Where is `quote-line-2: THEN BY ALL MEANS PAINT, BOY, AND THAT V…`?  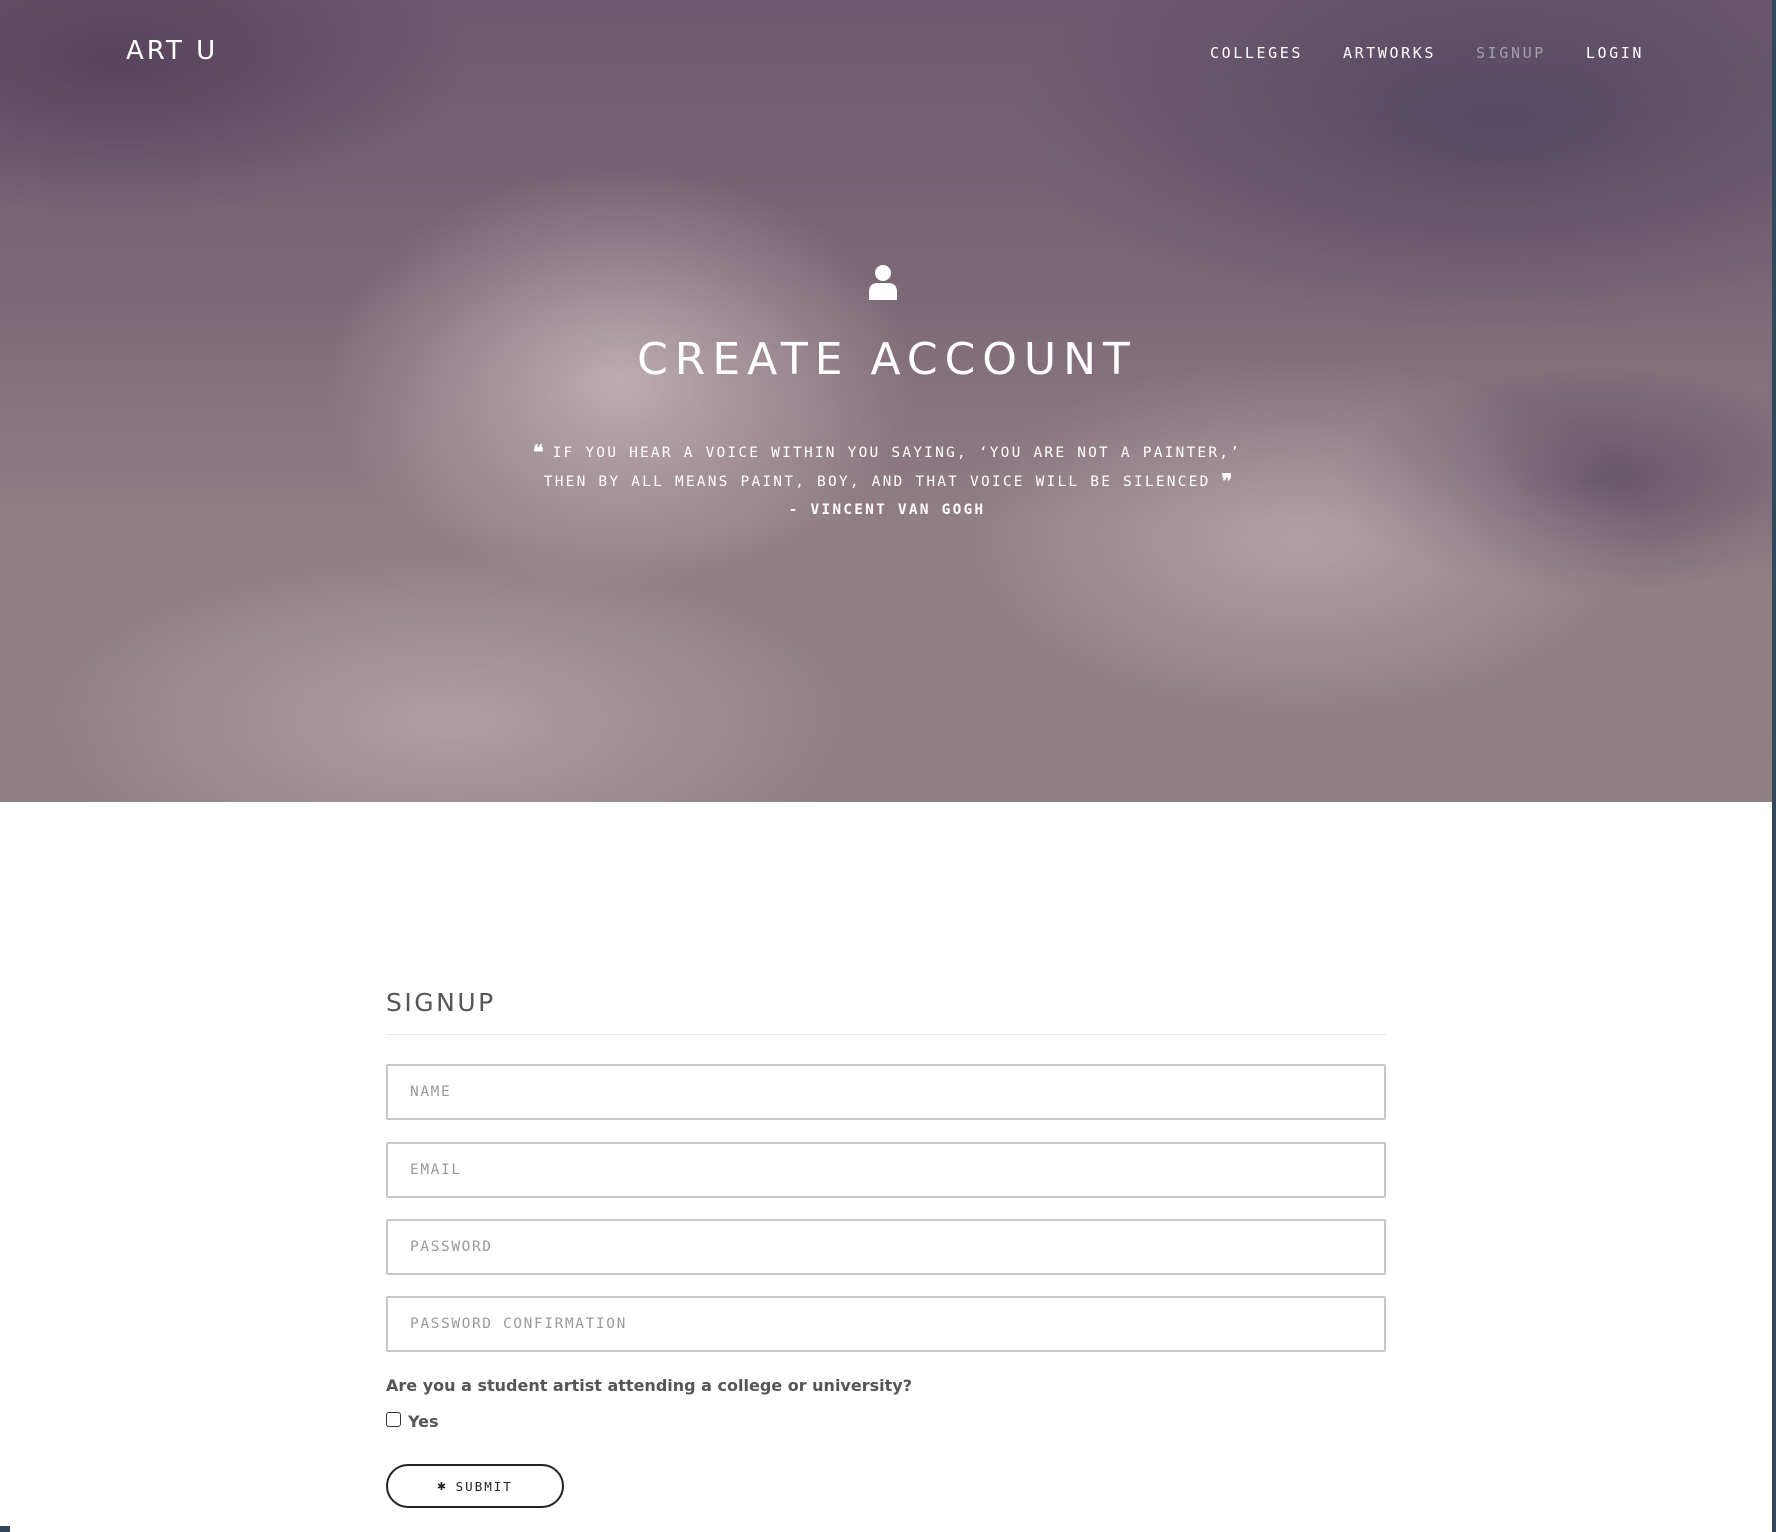 quote-line-2: THEN BY ALL MEANS PAINT, BOY, AND THAT V… is located at coordinates (887, 481).